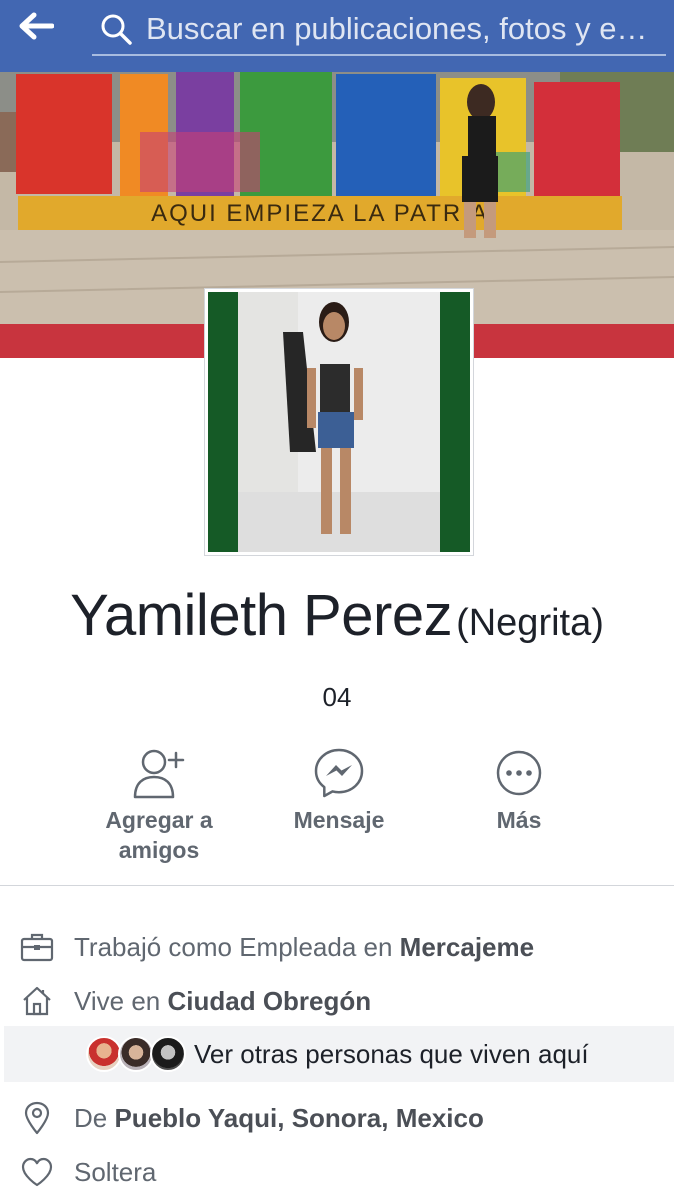 The image size is (674, 1197). I want to click on briefcase-icon, so click(37, 947).